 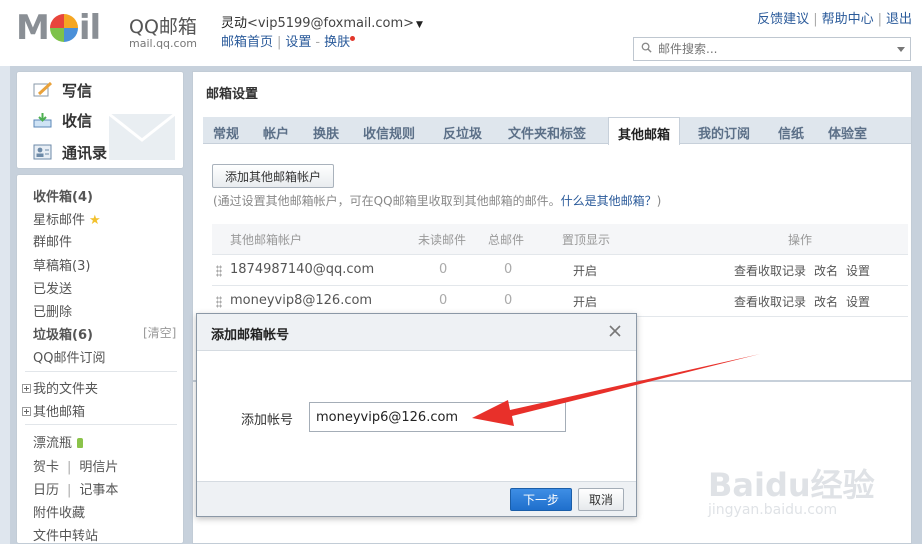 I want to click on quick-actions-panel: 写信 收信 通讯录, so click(x=100, y=120).